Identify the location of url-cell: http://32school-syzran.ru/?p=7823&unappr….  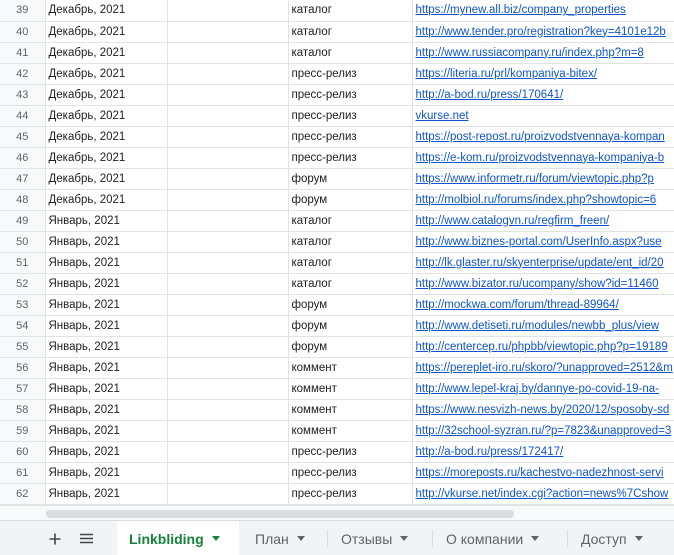
(543, 431).